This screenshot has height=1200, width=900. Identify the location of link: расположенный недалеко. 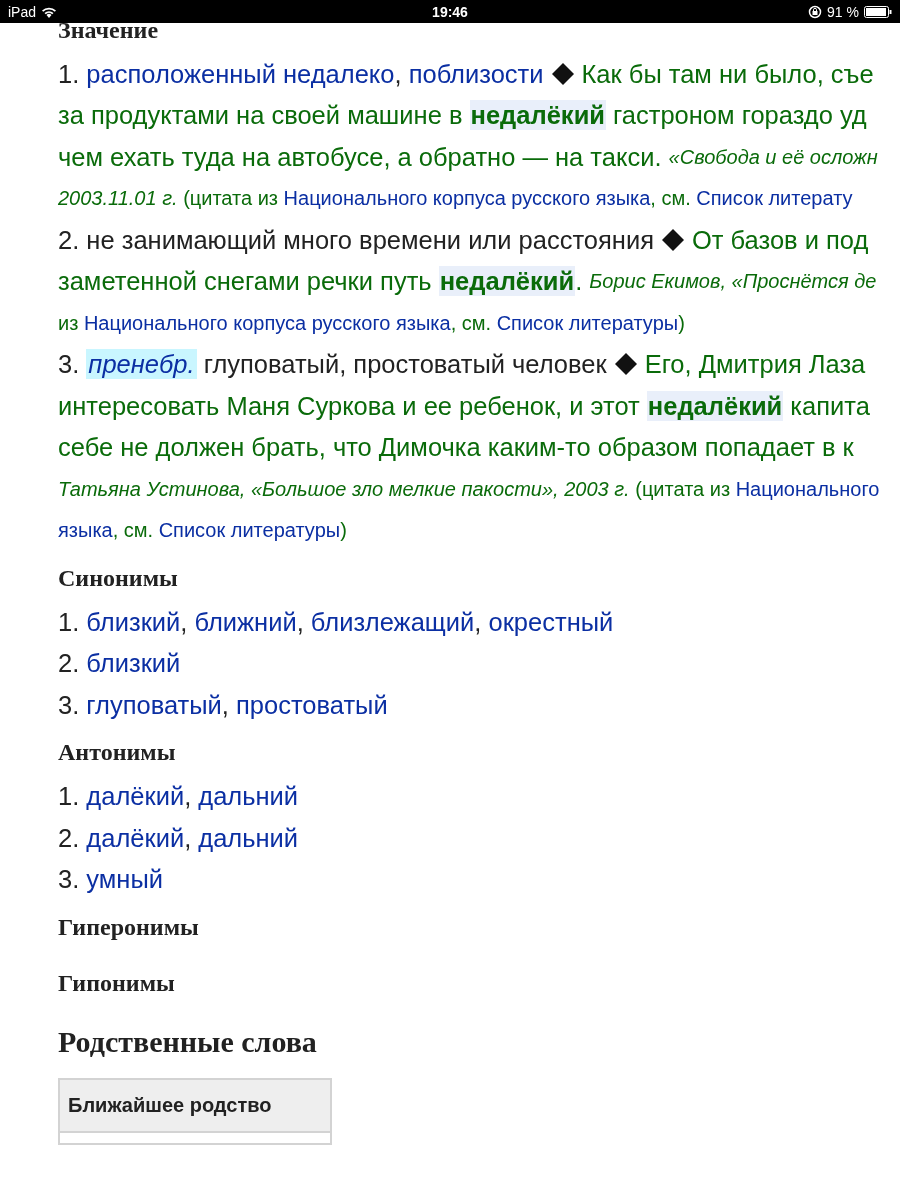
(240, 73).